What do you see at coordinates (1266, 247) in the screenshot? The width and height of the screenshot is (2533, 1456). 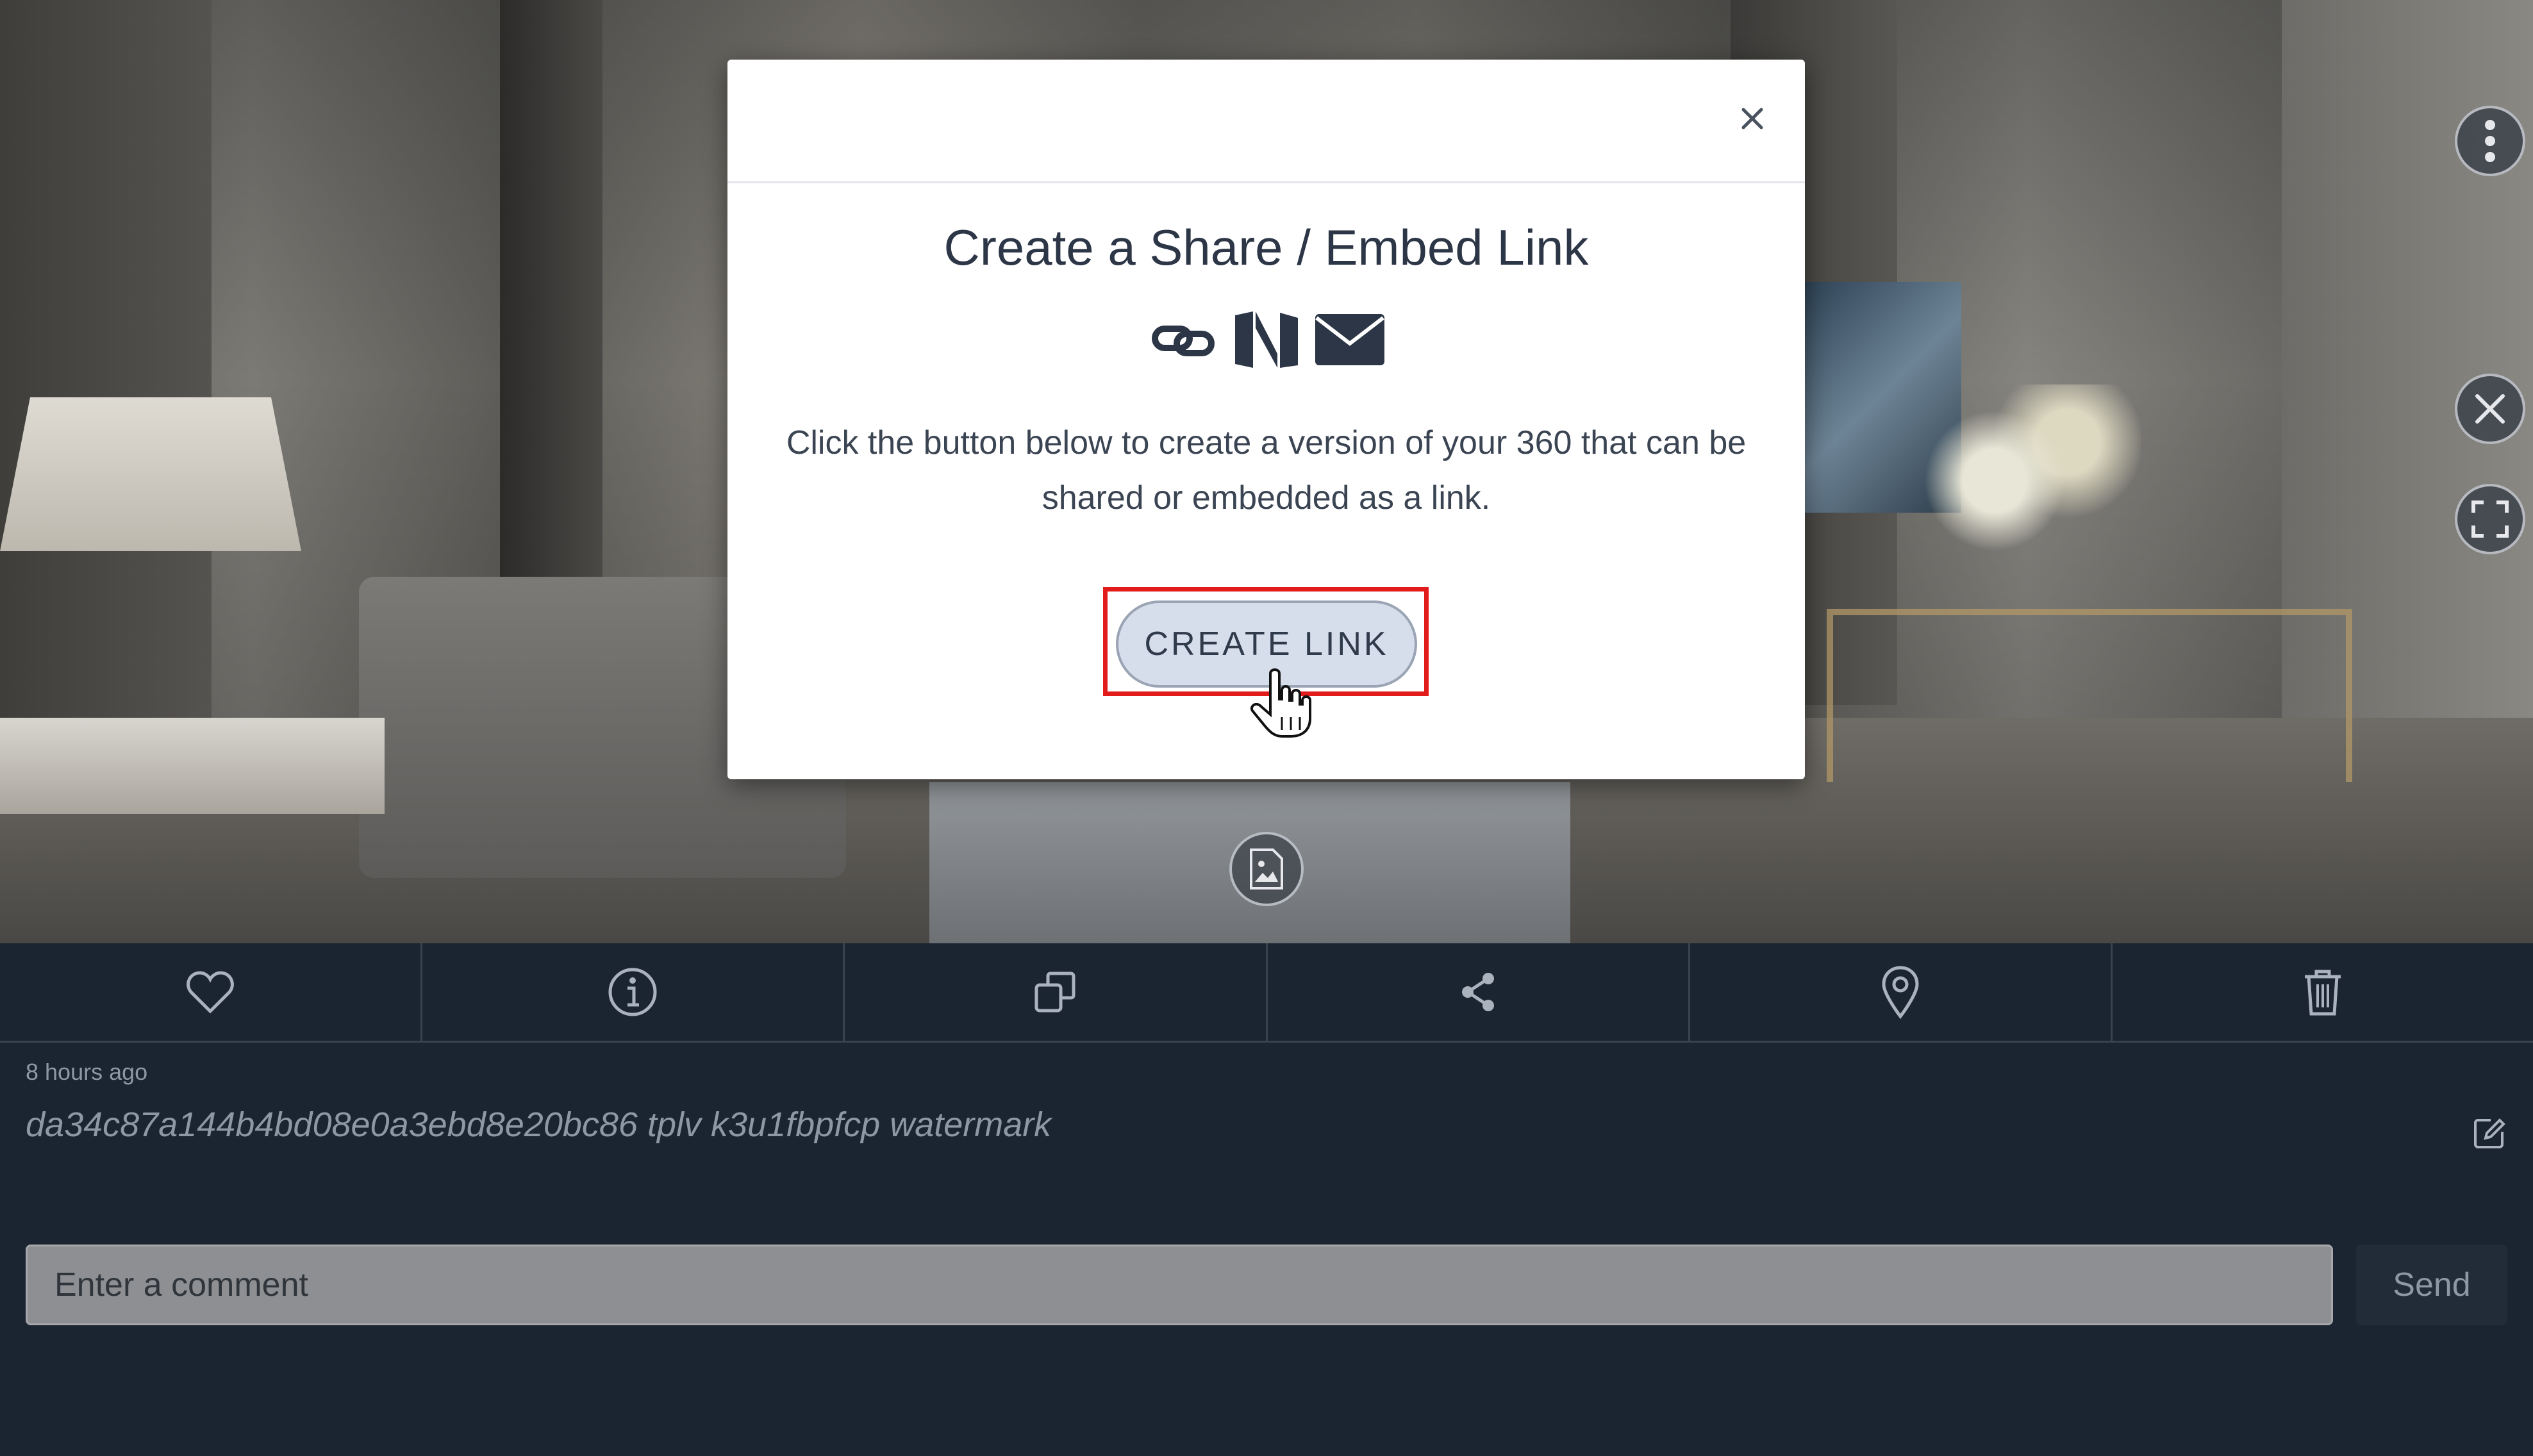 I see `modal-title: Create a Share / Embed Link` at bounding box center [1266, 247].